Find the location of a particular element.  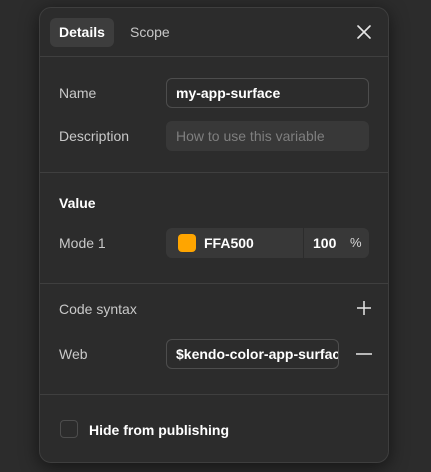

color-swatch is located at coordinates (187, 243).